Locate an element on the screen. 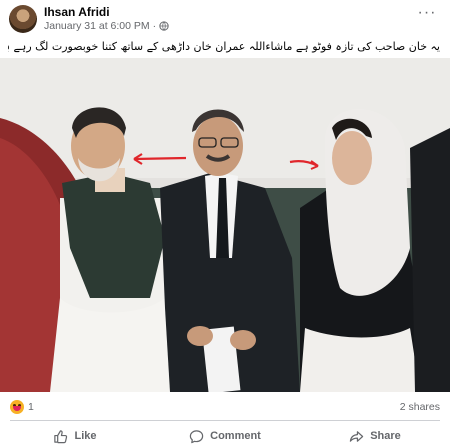 This screenshot has width=450, height=448. shares-count: 2 shares is located at coordinates (420, 407).